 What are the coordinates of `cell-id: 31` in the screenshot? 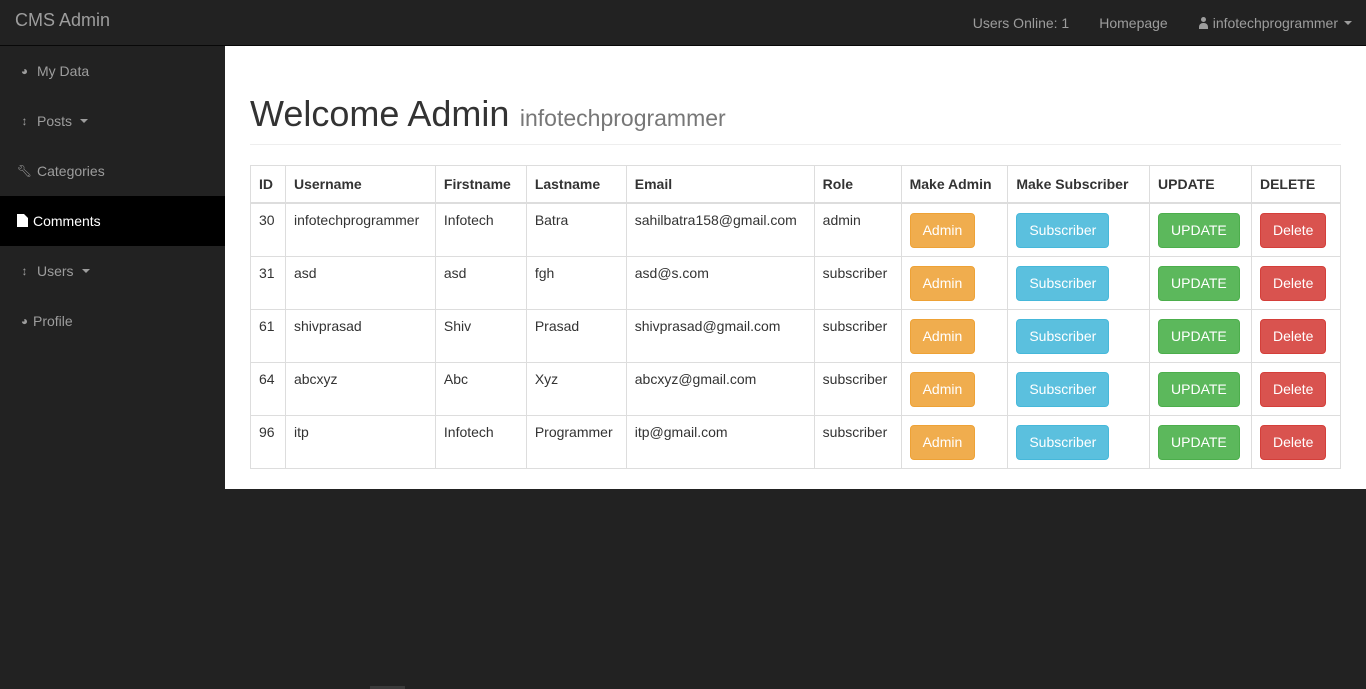 It's located at (268, 282).